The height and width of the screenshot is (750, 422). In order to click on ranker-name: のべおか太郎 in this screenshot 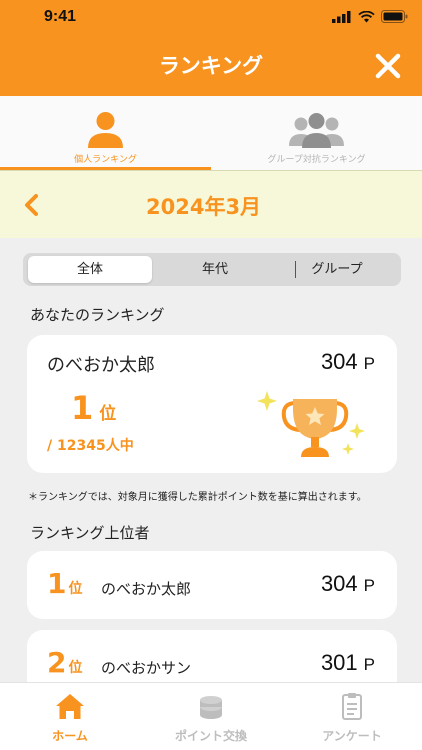, I will do `click(146, 589)`.